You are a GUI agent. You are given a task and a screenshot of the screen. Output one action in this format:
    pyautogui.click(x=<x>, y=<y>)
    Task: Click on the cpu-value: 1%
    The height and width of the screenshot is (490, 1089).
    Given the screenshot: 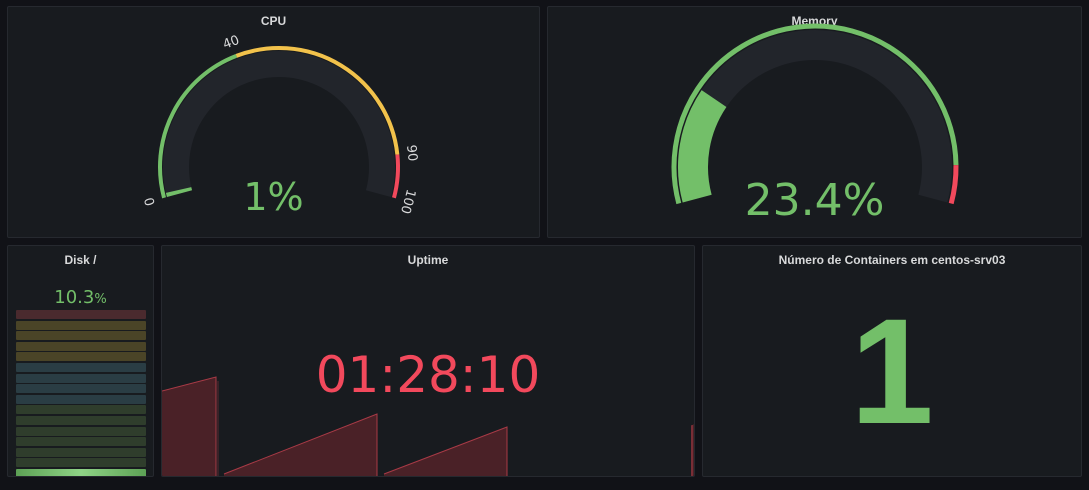 What is the action you would take?
    pyautogui.click(x=273, y=197)
    